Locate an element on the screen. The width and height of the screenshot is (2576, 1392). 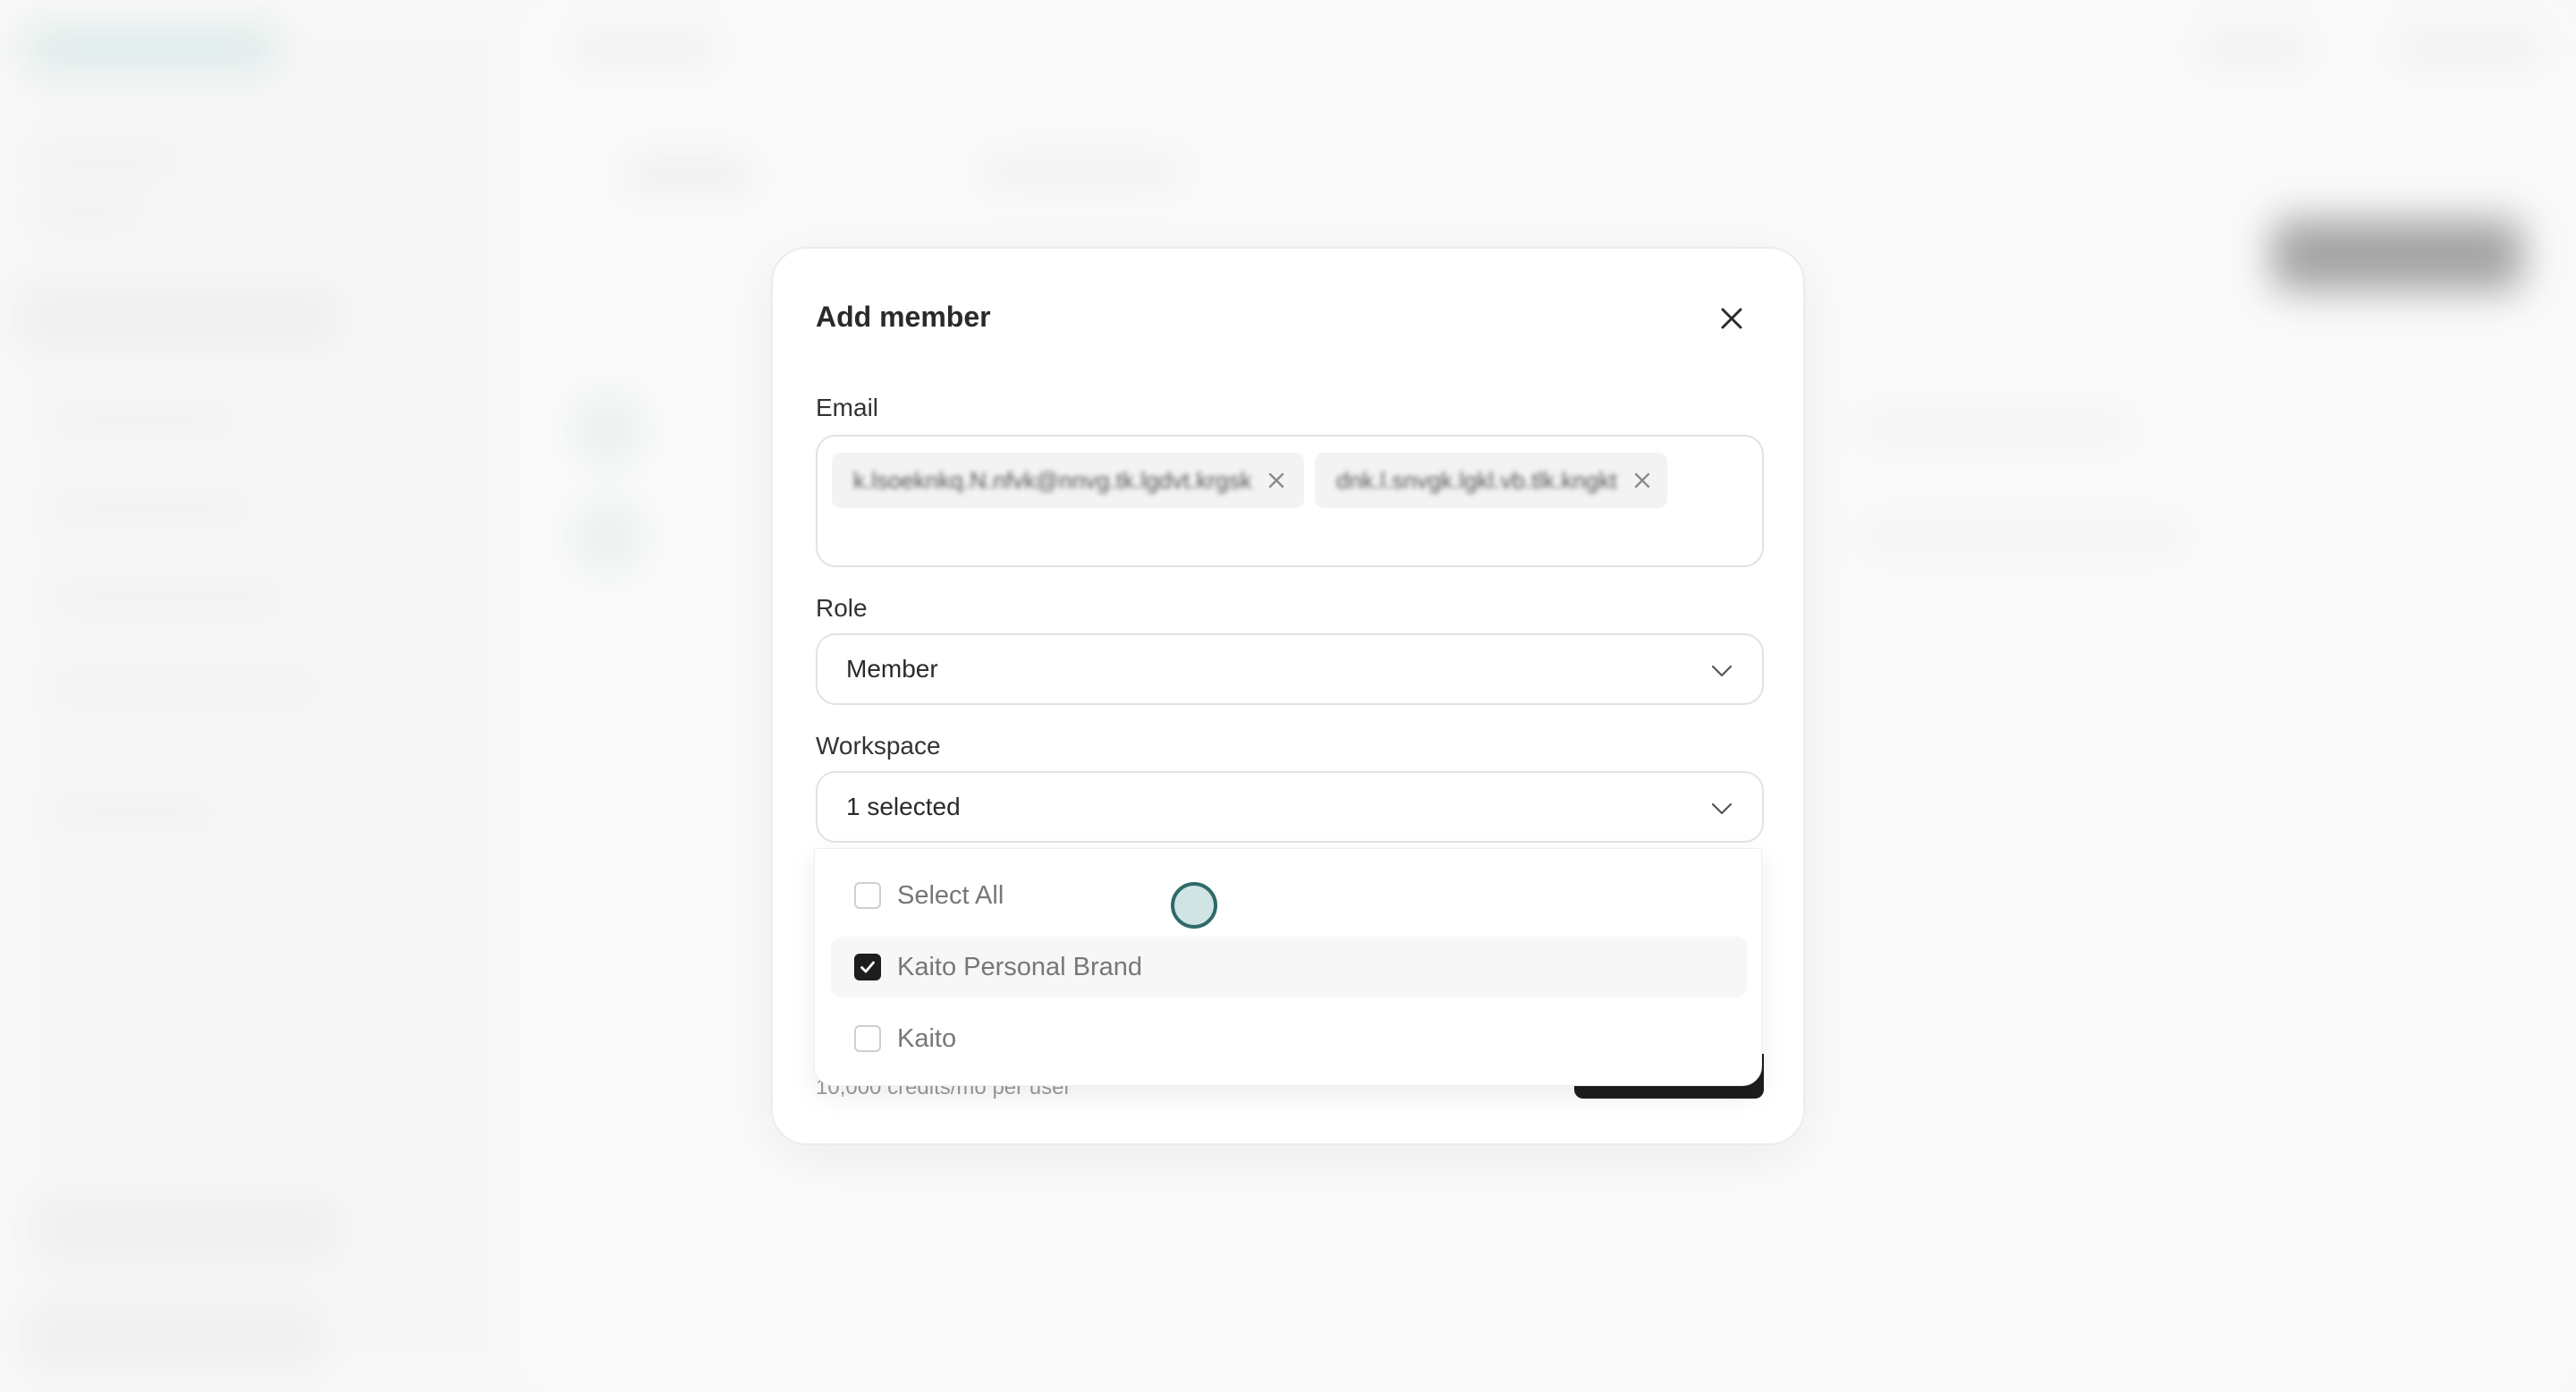
option-select-all: Select All is located at coordinates (1289, 895).